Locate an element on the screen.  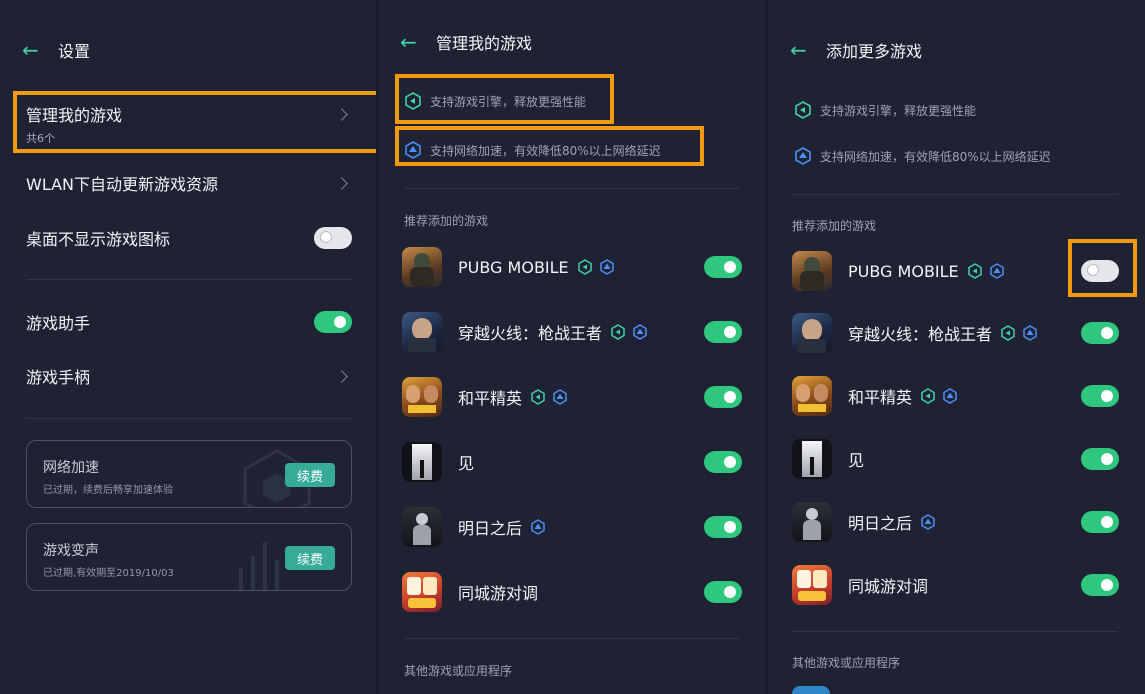
voice-changer-card: 游戏变声 已过期,有效期至2019/10/03 续费 is located at coordinates (189, 557).